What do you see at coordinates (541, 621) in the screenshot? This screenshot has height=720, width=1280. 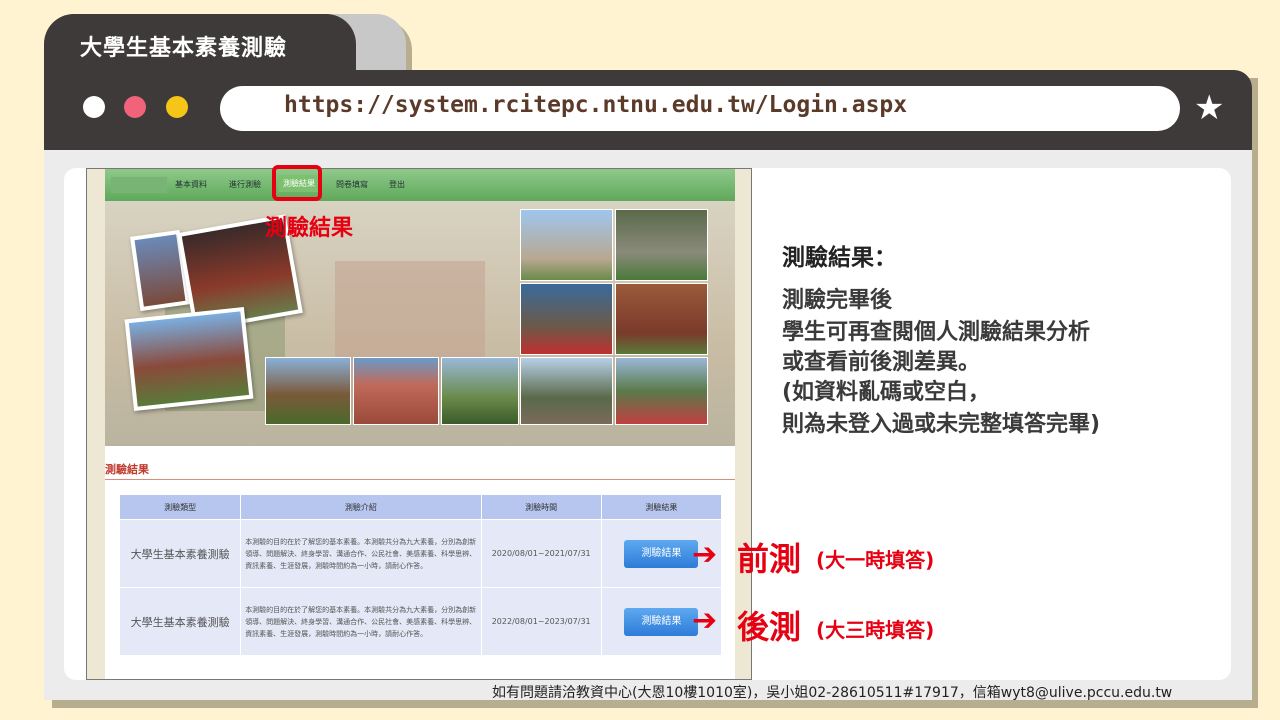 I see `test-time: 2022/08/01~2023/07/31` at bounding box center [541, 621].